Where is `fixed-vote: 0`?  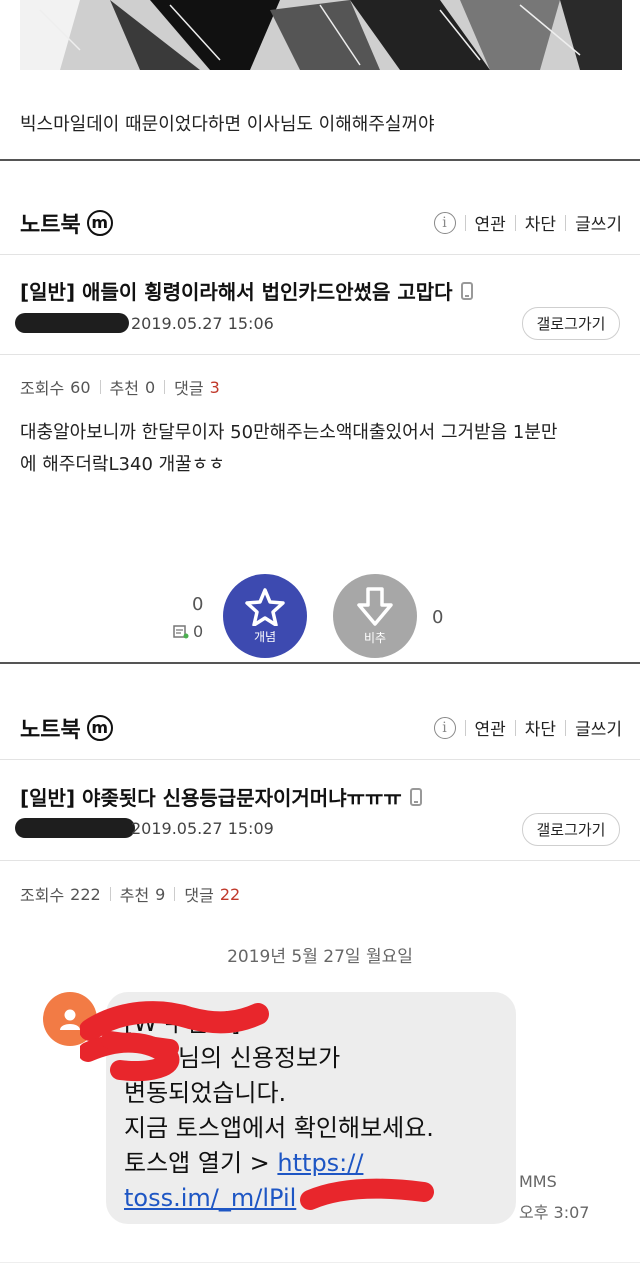
fixed-vote: 0 is located at coordinates (188, 631).